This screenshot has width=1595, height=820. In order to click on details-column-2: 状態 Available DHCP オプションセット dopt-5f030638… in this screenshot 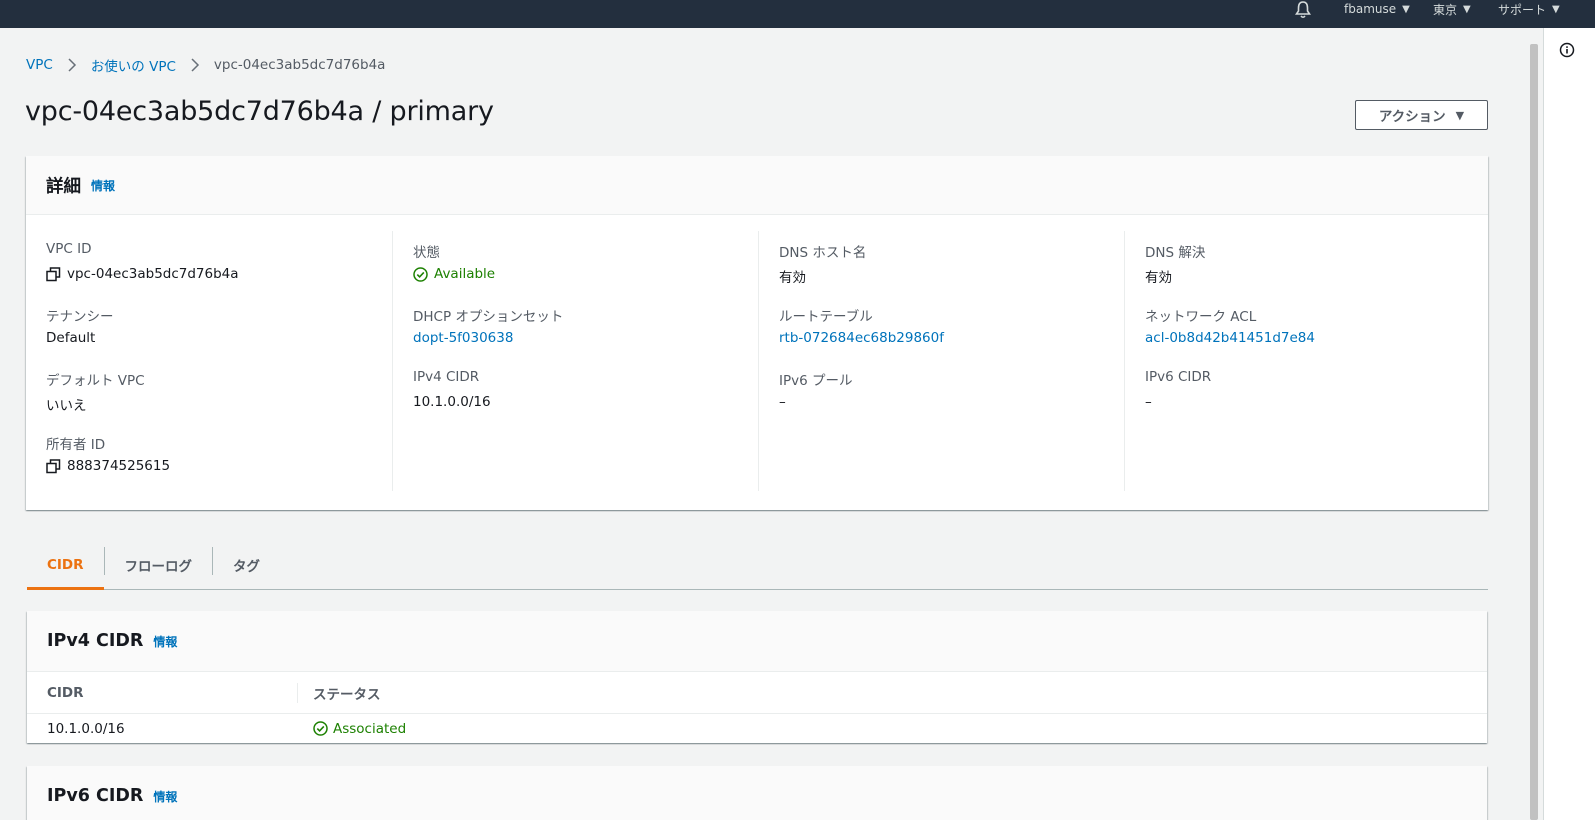, I will do `click(575, 361)`.